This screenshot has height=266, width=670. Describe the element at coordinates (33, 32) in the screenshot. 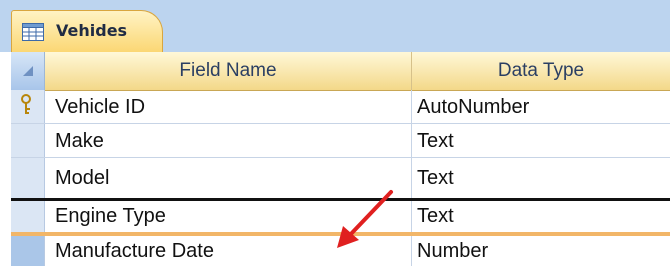

I see `table-icon` at that location.